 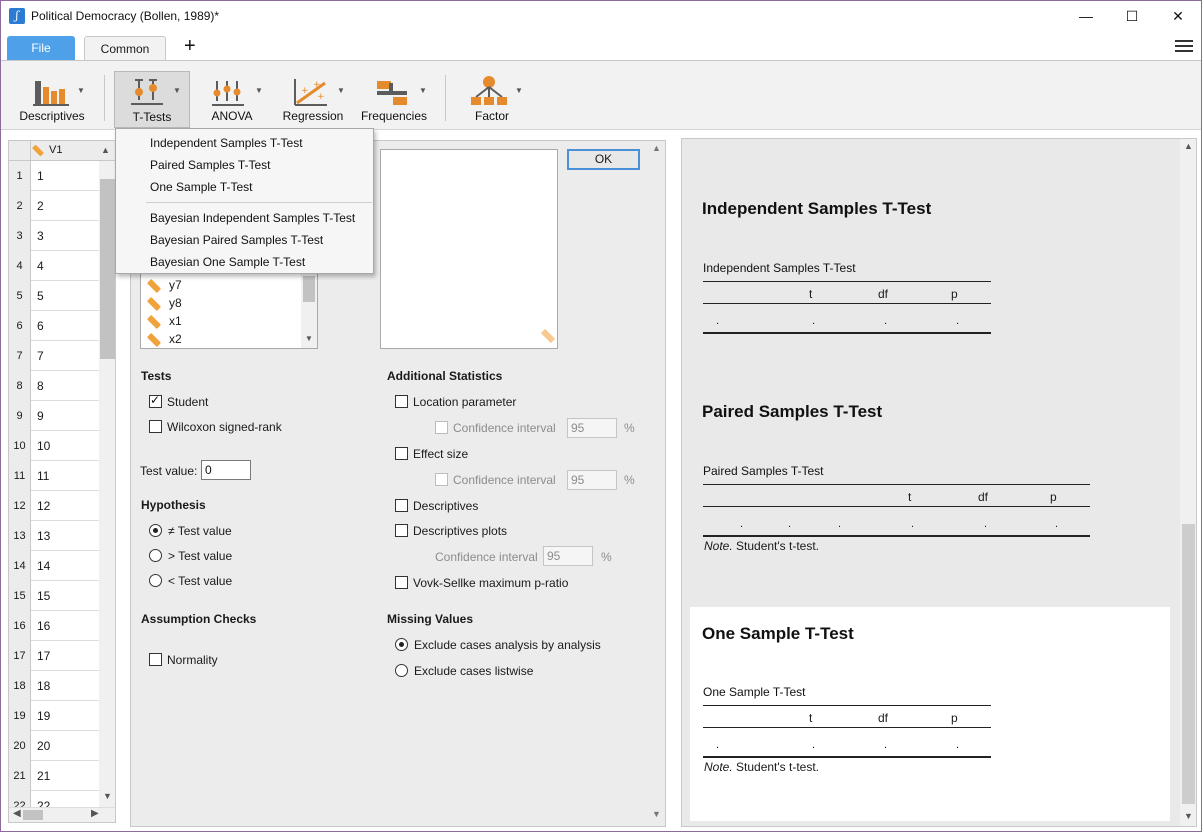 What do you see at coordinates (568, 556) in the screenshot?
I see `plots-ci-input: 95` at bounding box center [568, 556].